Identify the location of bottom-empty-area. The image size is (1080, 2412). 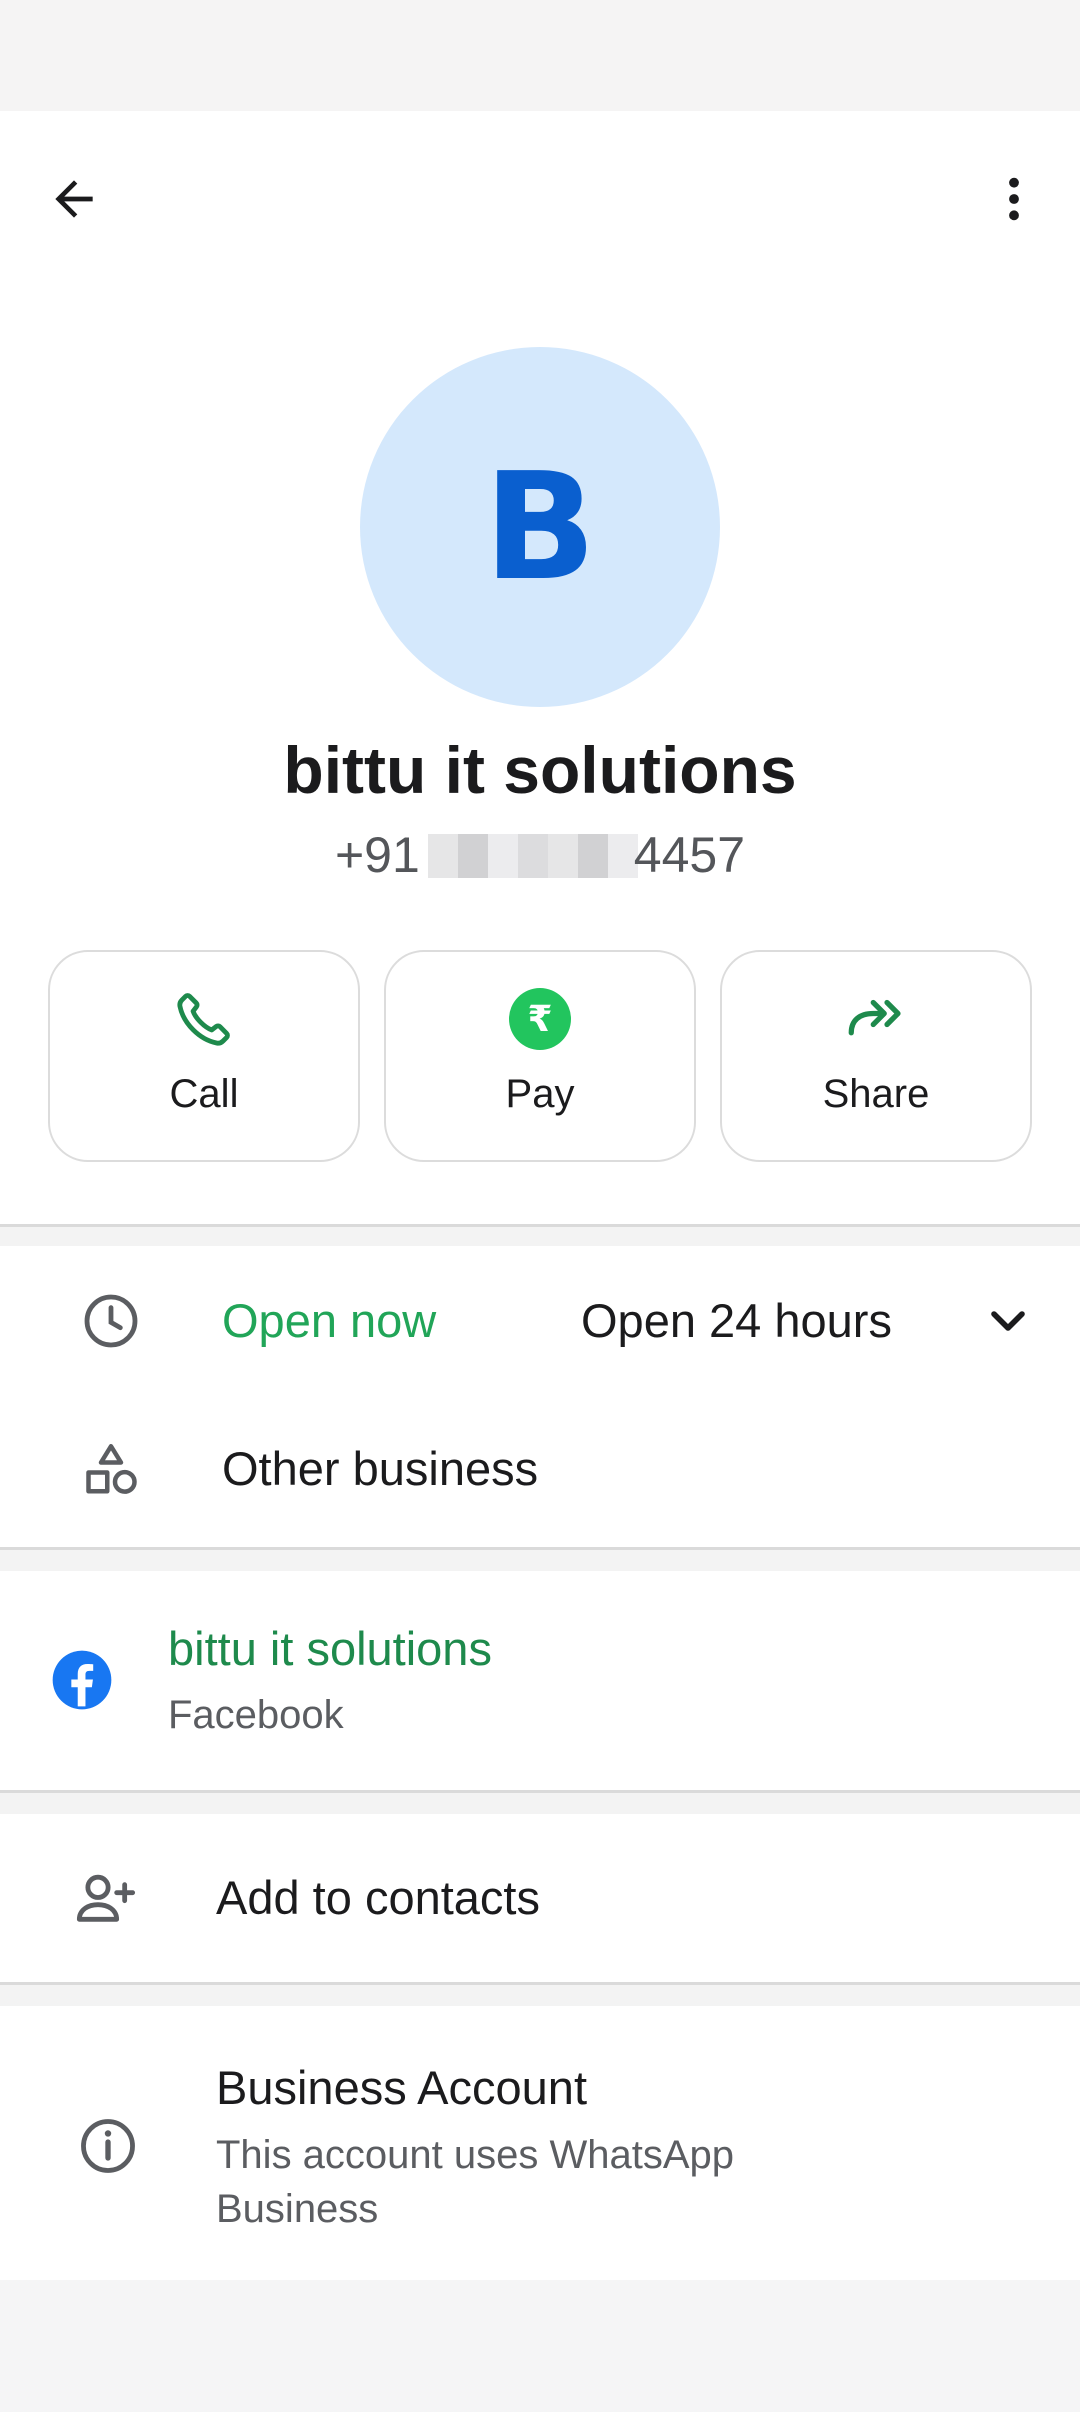
(540, 2346).